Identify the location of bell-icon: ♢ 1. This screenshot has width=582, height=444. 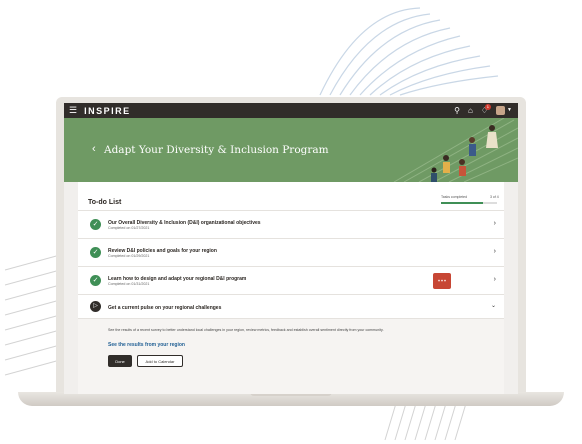
(486, 110).